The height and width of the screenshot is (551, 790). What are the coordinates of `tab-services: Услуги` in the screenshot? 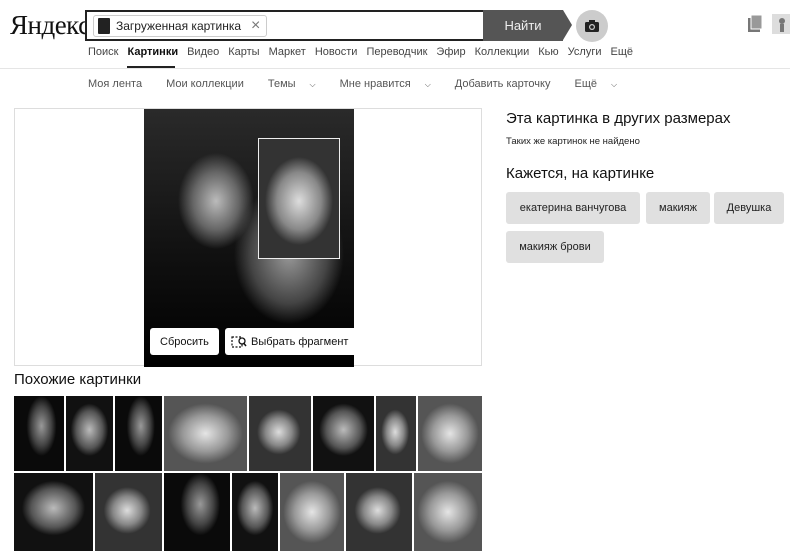 It's located at (585, 52).